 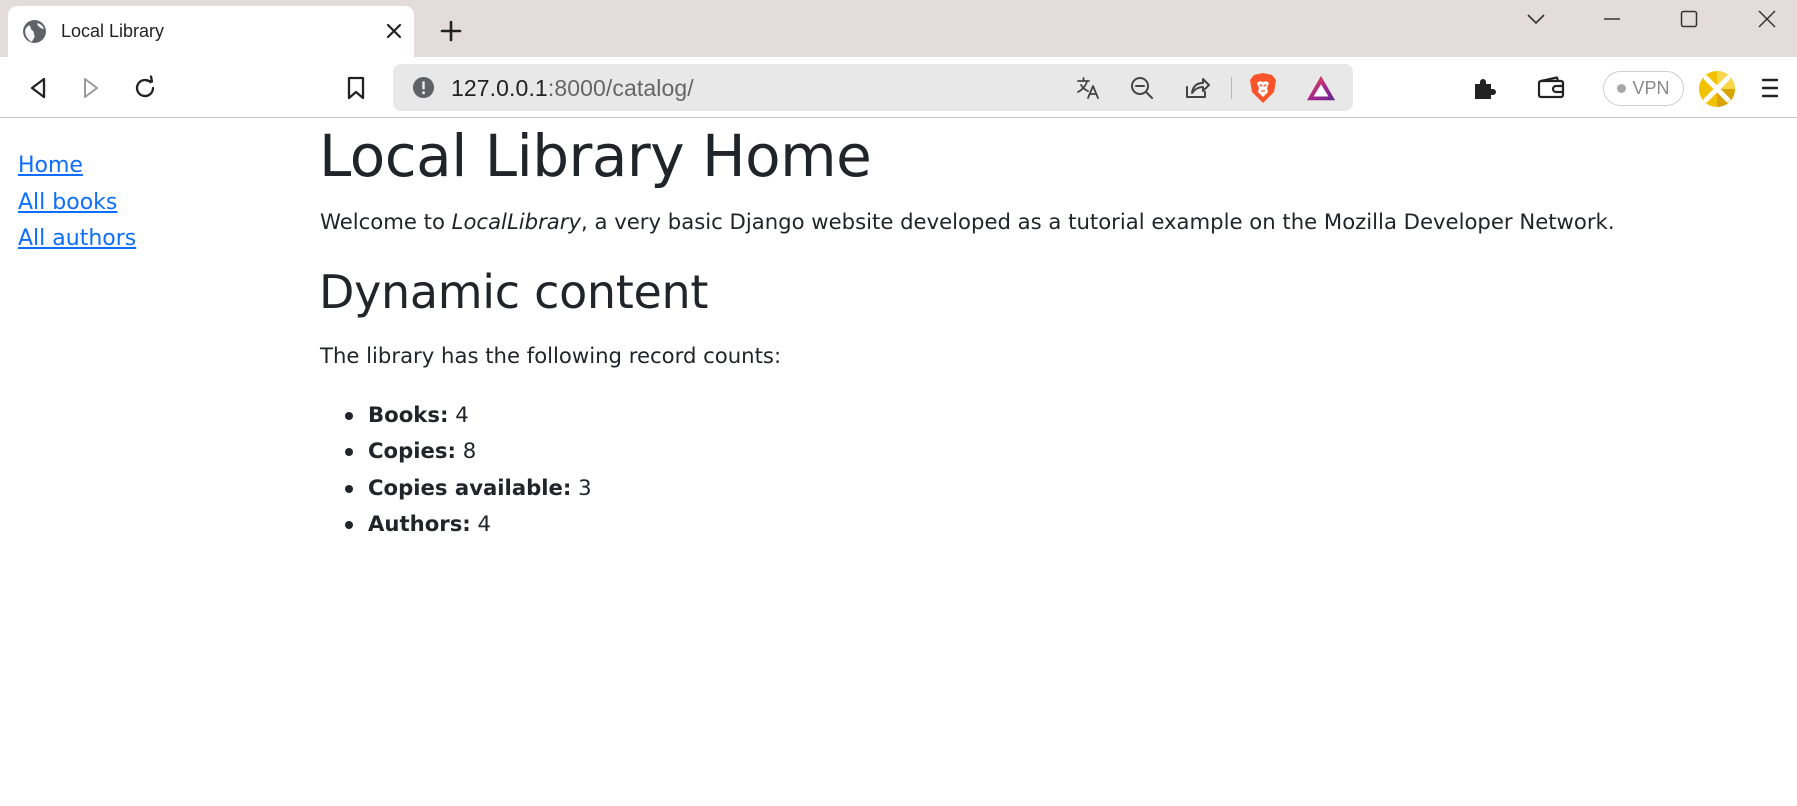 What do you see at coordinates (386, 221) in the screenshot?
I see `intro-text-before: Welcome to` at bounding box center [386, 221].